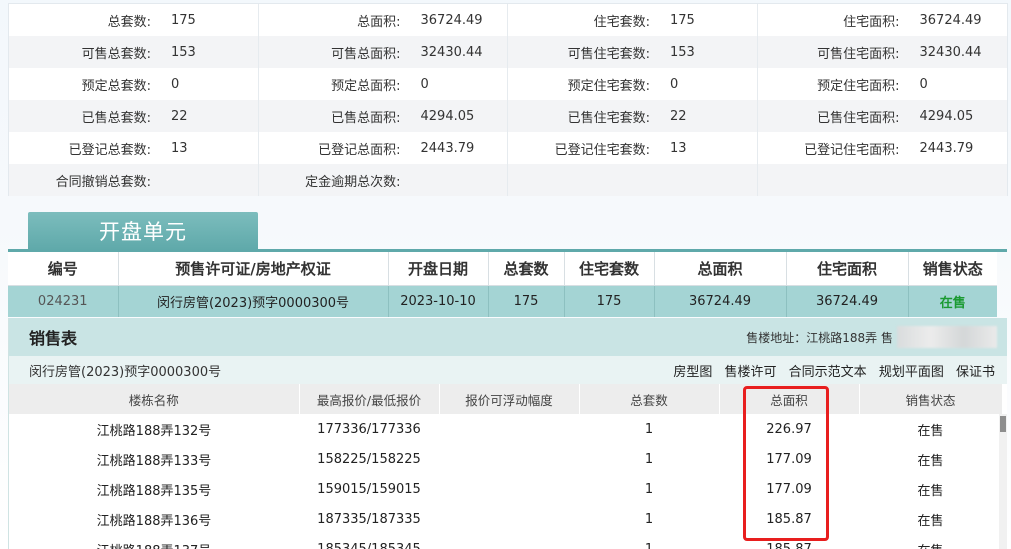 The height and width of the screenshot is (549, 1011). What do you see at coordinates (751, 372) in the screenshot?
I see `link-sales-permit: 售楼许可` at bounding box center [751, 372].